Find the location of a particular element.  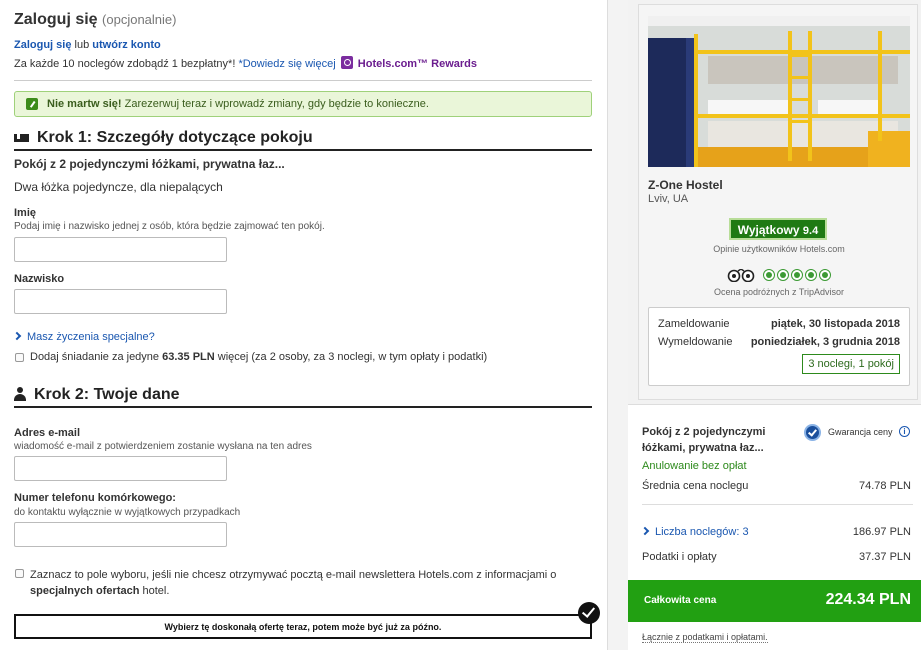

free-cancellation: Anulowanie bez opłat is located at coordinates (694, 466).